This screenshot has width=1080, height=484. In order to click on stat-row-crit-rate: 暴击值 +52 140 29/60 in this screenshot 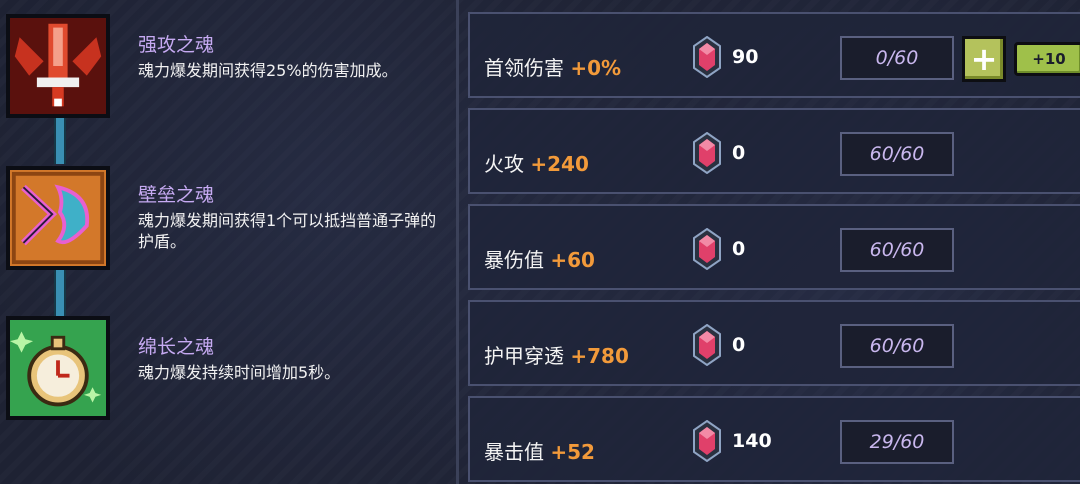, I will do `click(774, 439)`.